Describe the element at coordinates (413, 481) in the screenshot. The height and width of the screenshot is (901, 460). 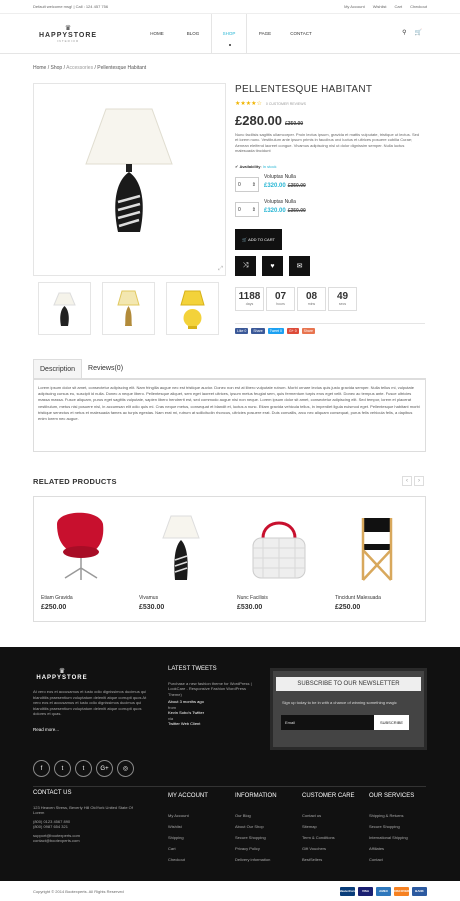
I see `carousel-arrows: ‹ ›` at that location.